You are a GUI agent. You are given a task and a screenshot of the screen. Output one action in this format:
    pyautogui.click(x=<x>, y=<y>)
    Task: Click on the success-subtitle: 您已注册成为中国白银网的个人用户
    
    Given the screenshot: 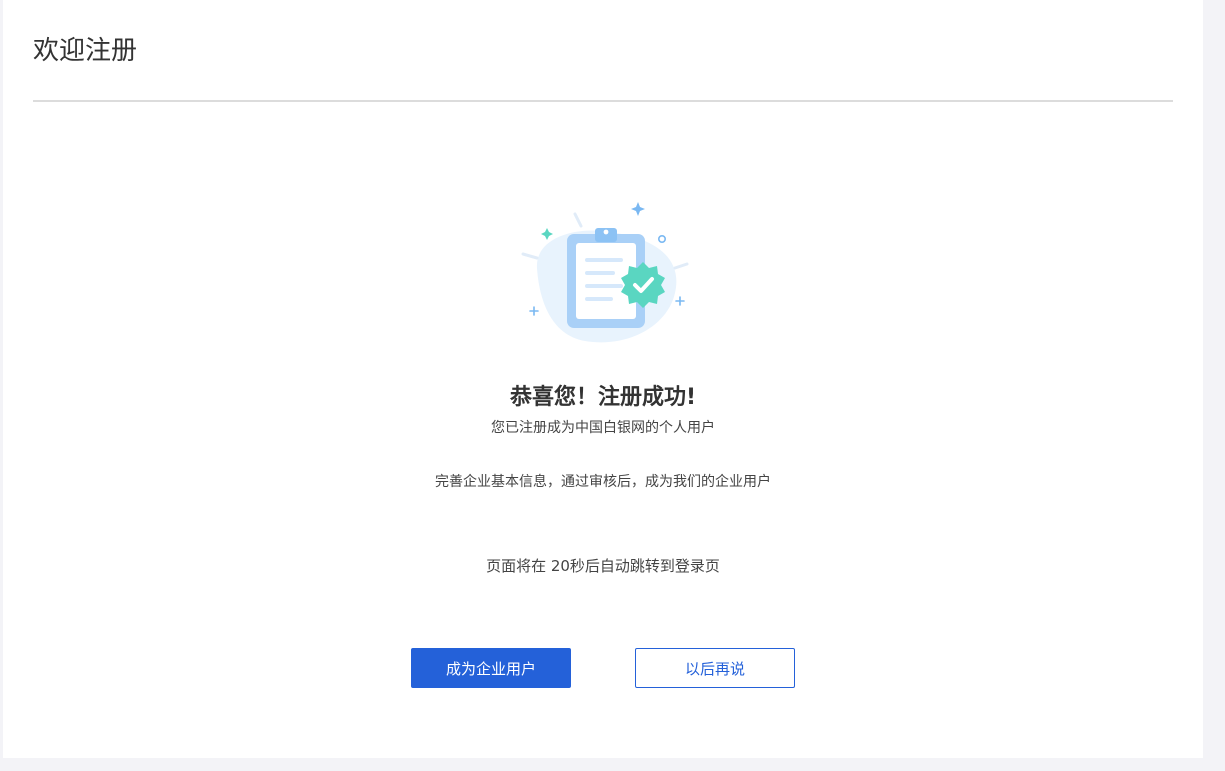 What is the action you would take?
    pyautogui.click(x=603, y=428)
    